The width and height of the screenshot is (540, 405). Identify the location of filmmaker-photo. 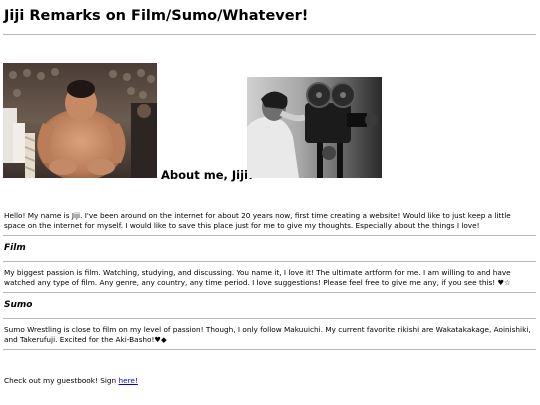
(314, 127).